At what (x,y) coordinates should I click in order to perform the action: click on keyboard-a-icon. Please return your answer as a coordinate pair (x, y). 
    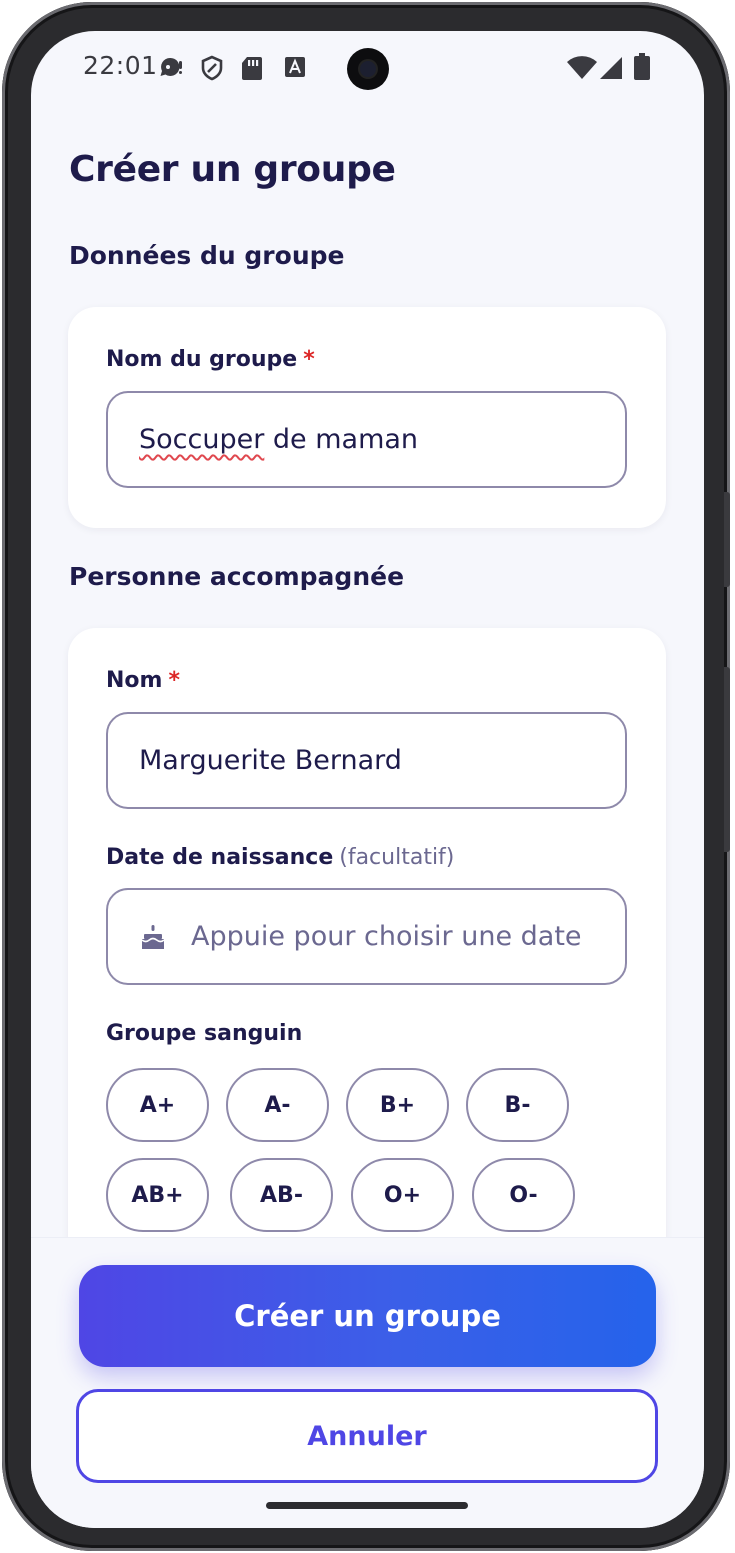
    Looking at the image, I should click on (295, 69).